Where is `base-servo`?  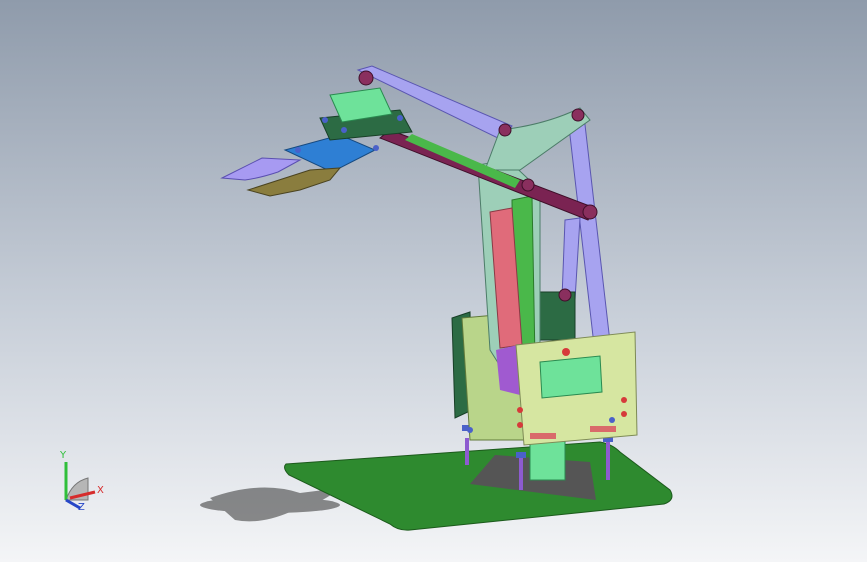 base-servo is located at coordinates (547, 460).